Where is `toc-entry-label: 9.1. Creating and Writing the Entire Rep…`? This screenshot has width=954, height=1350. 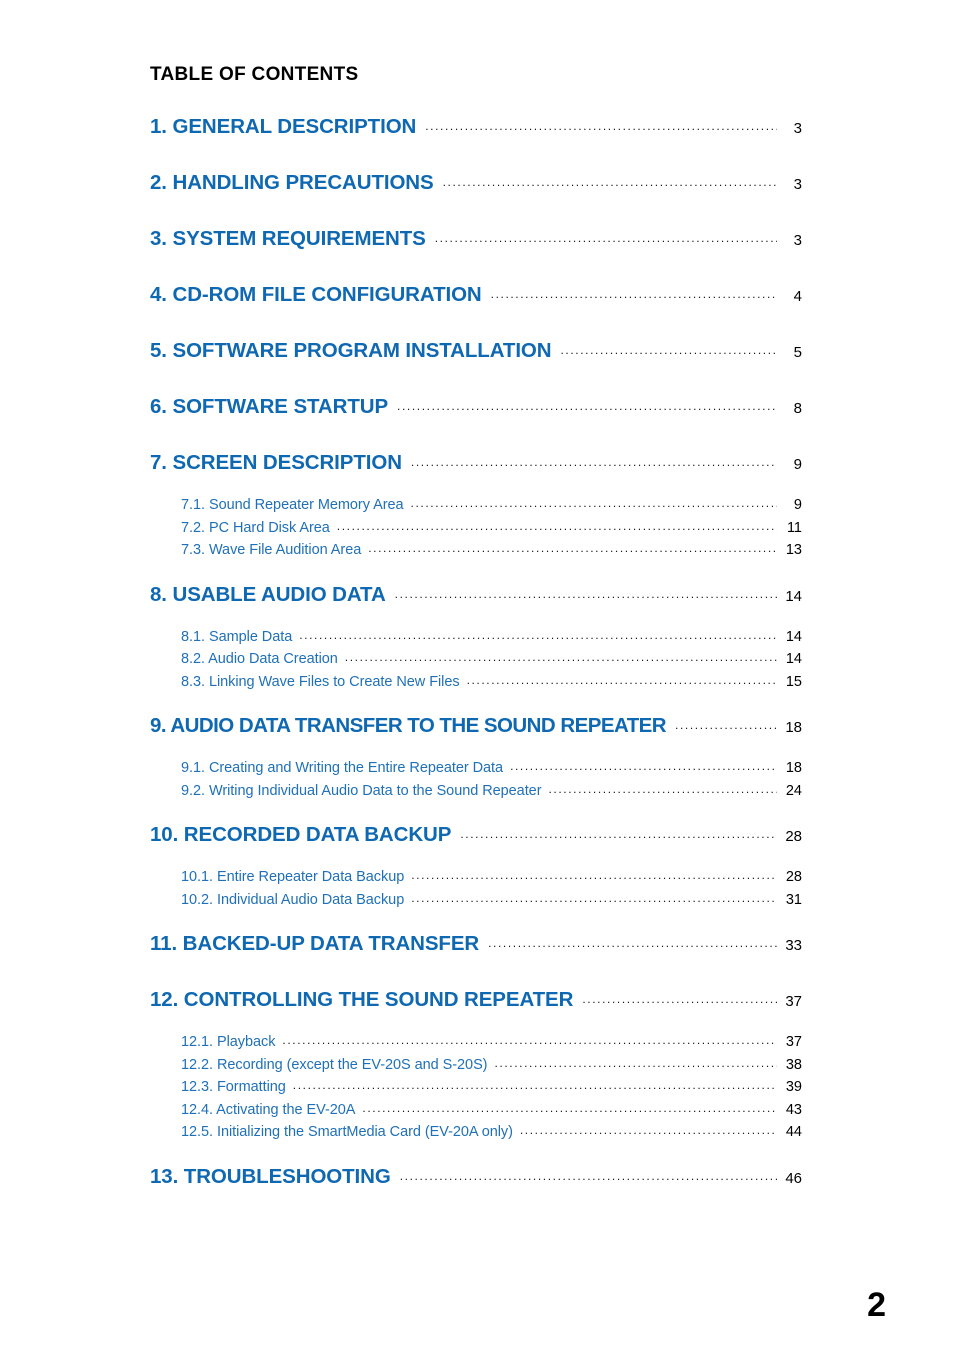 toc-entry-label: 9.1. Creating and Writing the Entire Rep… is located at coordinates (342, 768).